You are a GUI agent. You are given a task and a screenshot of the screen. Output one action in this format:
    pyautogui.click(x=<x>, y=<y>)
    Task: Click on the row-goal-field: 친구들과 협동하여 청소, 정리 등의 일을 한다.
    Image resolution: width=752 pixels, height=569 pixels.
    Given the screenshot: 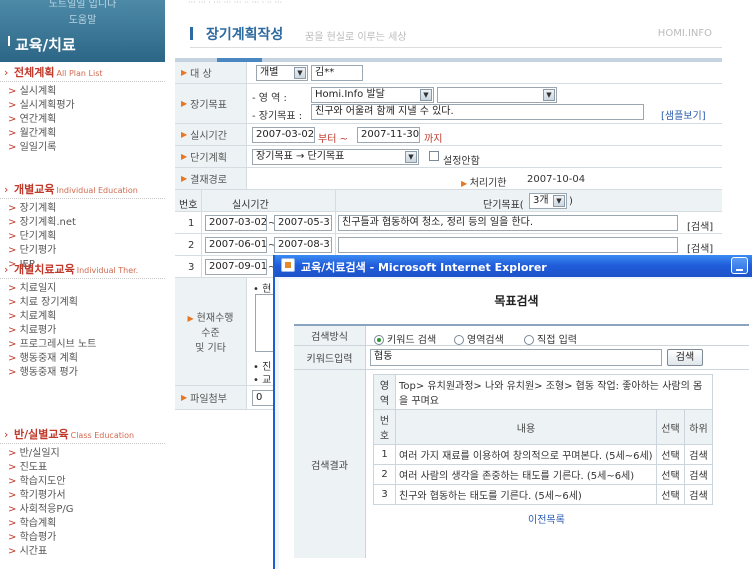 What is the action you would take?
    pyautogui.click(x=508, y=223)
    